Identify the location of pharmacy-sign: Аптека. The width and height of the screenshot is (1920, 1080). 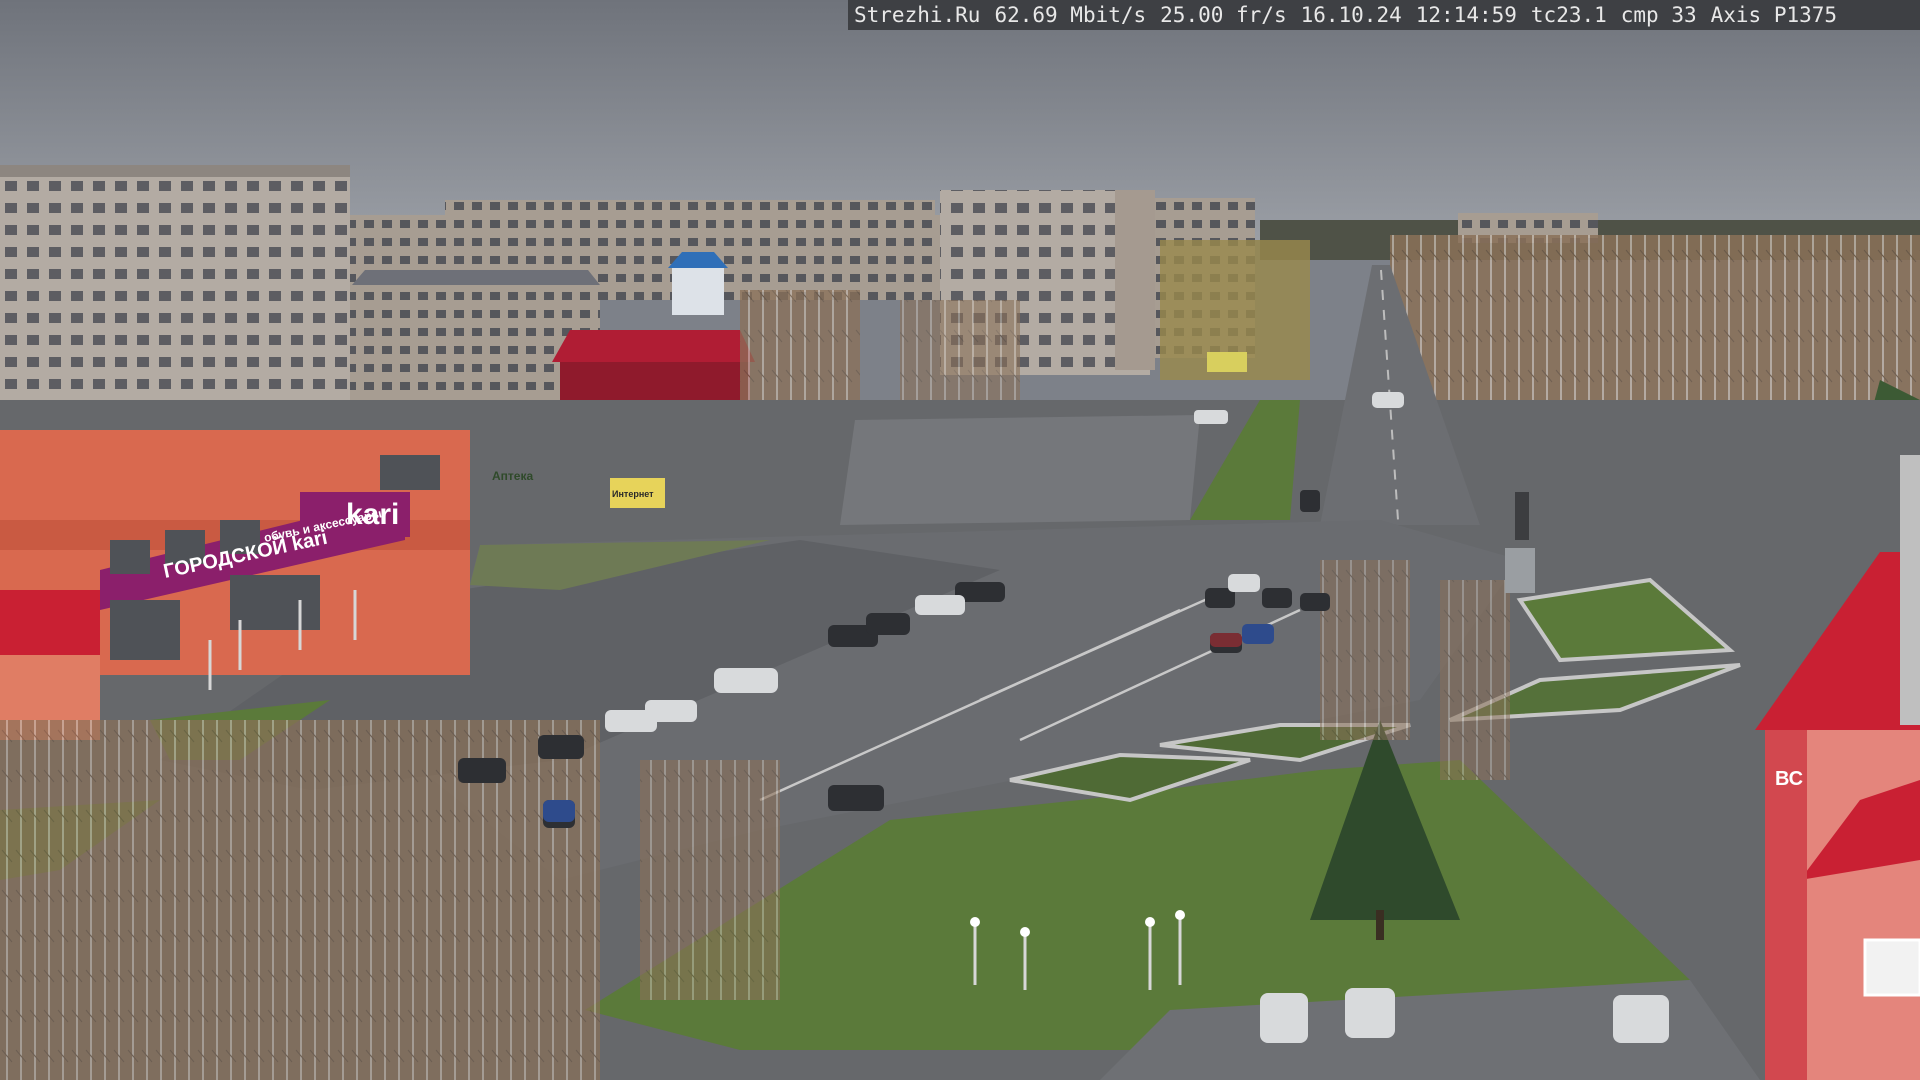
(512, 476).